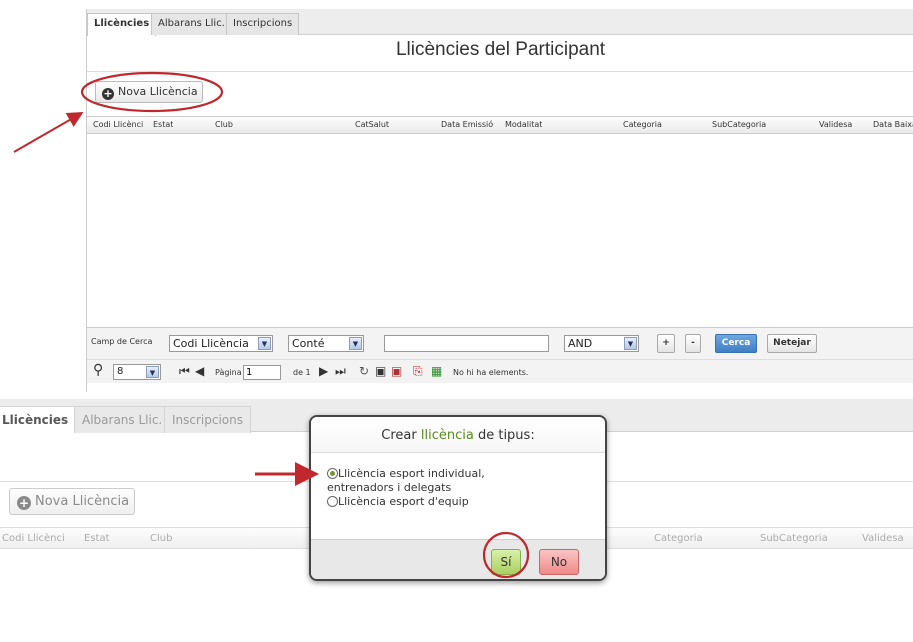 Image resolution: width=913 pixels, height=642 pixels. I want to click on dialog-footer: Sí No, so click(458, 559).